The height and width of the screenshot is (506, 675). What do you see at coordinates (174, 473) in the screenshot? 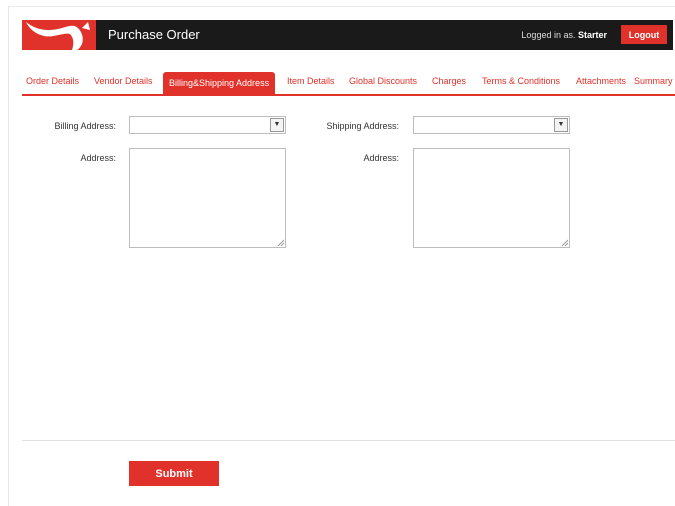
I see `submit-button: Submit` at bounding box center [174, 473].